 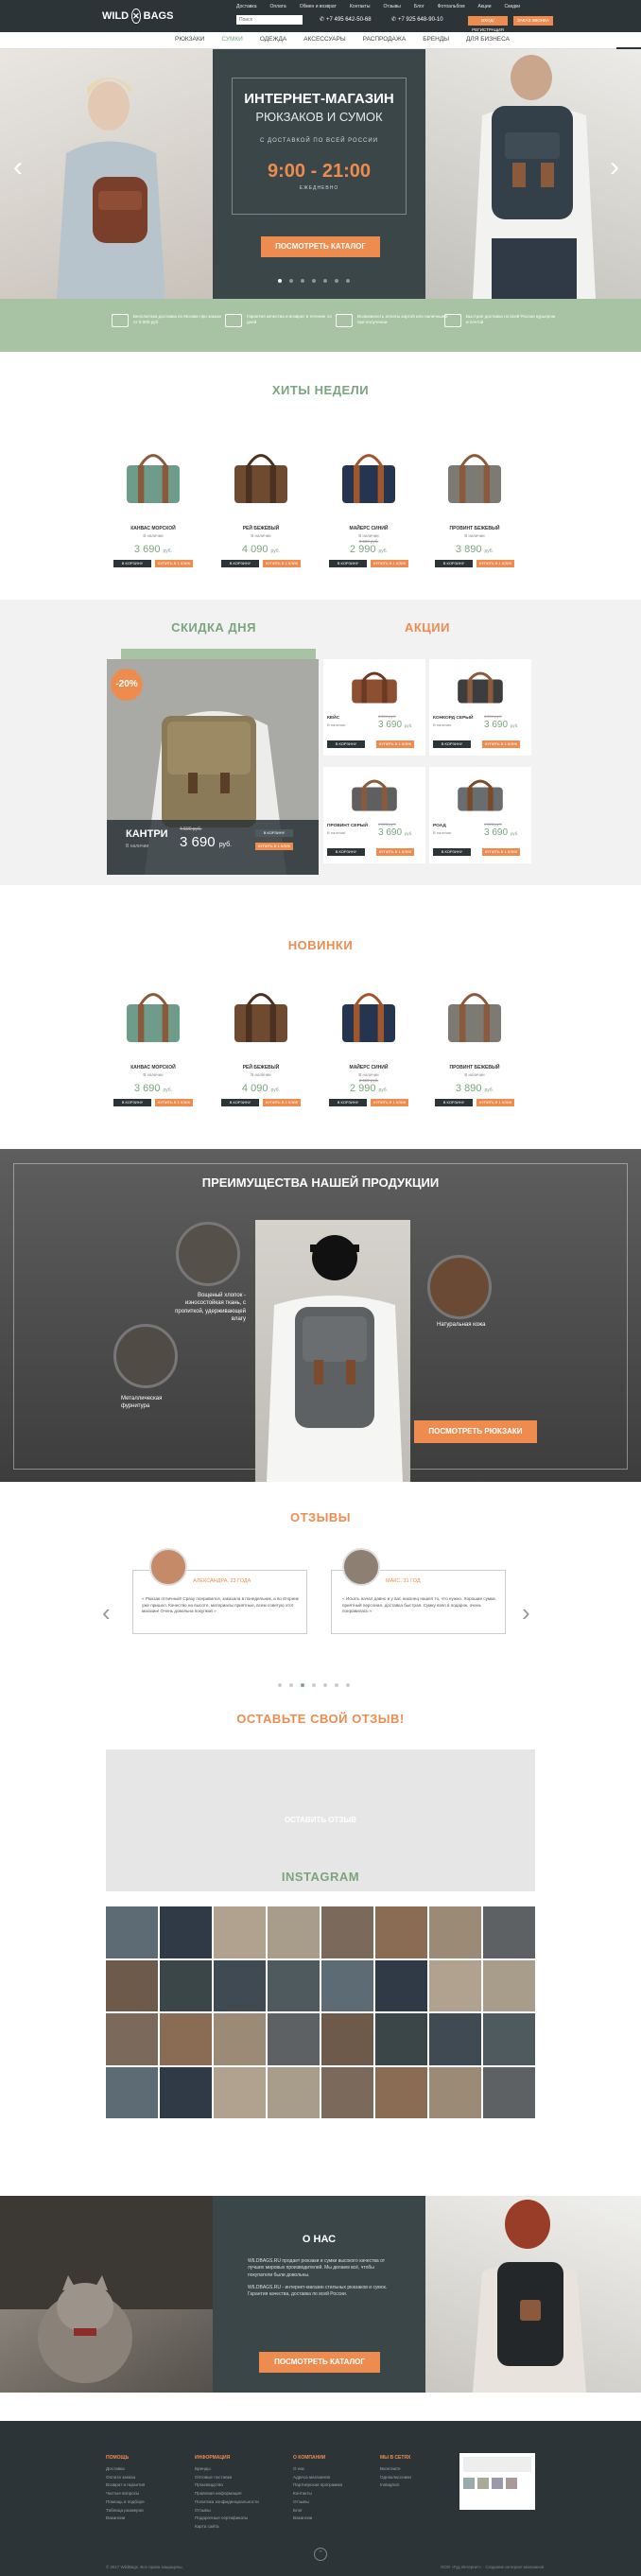 What do you see at coordinates (318, 6) in the screenshot?
I see `top-link-returns: Обмен и возврат` at bounding box center [318, 6].